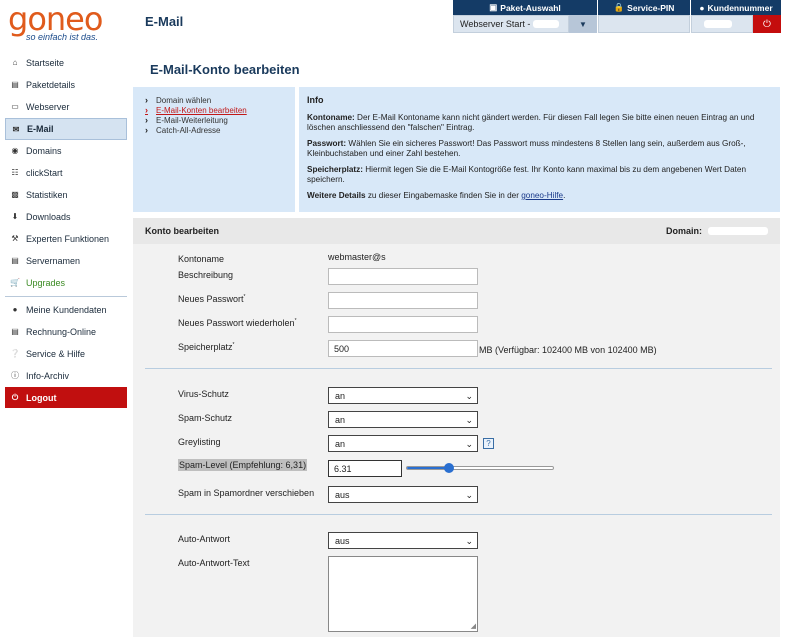  I want to click on step-catch-all: › Catch-All-Adresse, so click(220, 130).